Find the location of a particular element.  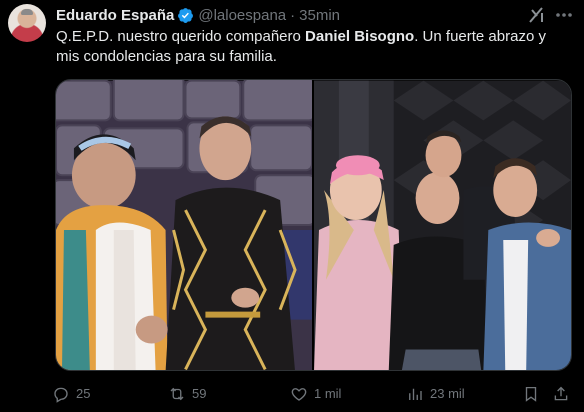

bookmark-button is located at coordinates (534, 394).